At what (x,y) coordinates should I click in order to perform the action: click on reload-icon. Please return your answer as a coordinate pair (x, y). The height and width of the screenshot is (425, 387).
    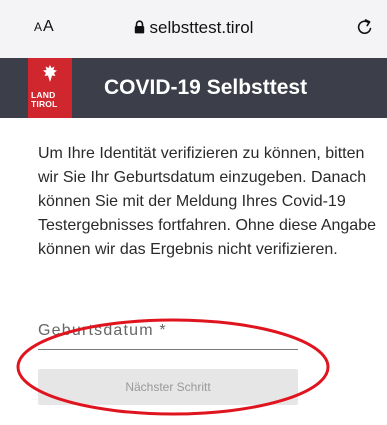
    Looking at the image, I should click on (365, 27).